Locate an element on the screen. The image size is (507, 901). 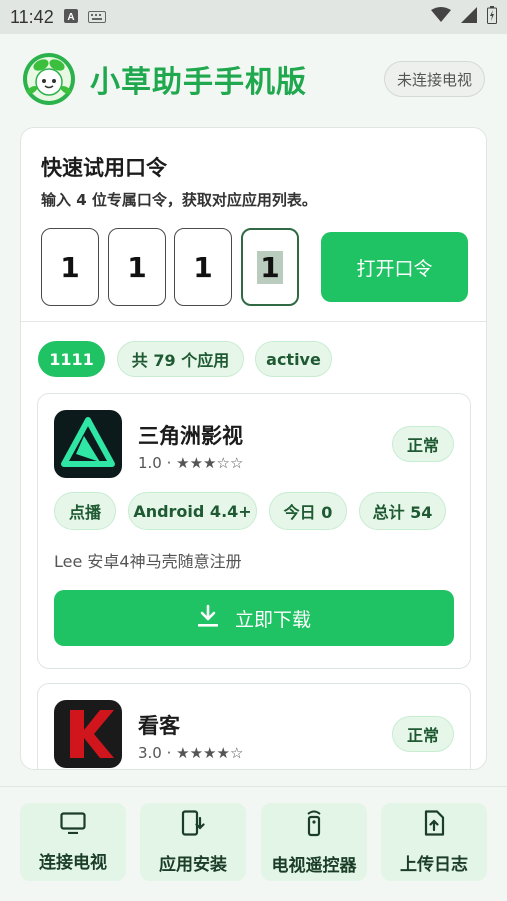
phone-download-icon is located at coordinates (193, 824).